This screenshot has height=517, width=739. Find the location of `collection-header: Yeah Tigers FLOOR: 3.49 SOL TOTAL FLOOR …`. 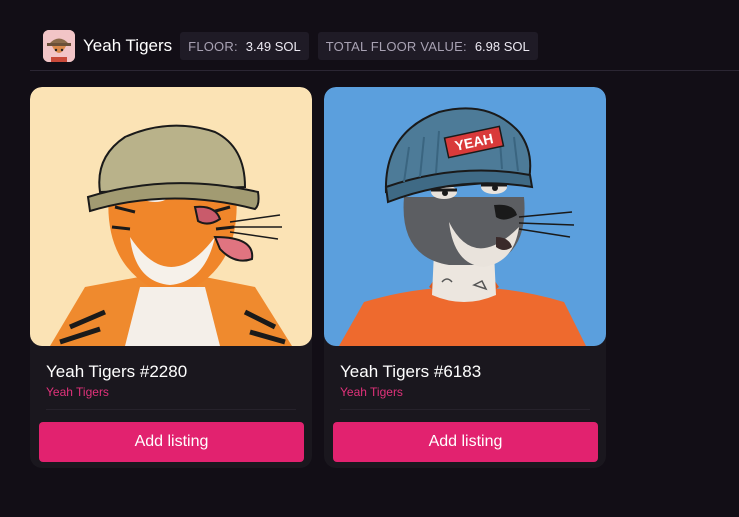

collection-header: Yeah Tigers FLOOR: 3.49 SOL TOTAL FLOOR … is located at coordinates (290, 46).